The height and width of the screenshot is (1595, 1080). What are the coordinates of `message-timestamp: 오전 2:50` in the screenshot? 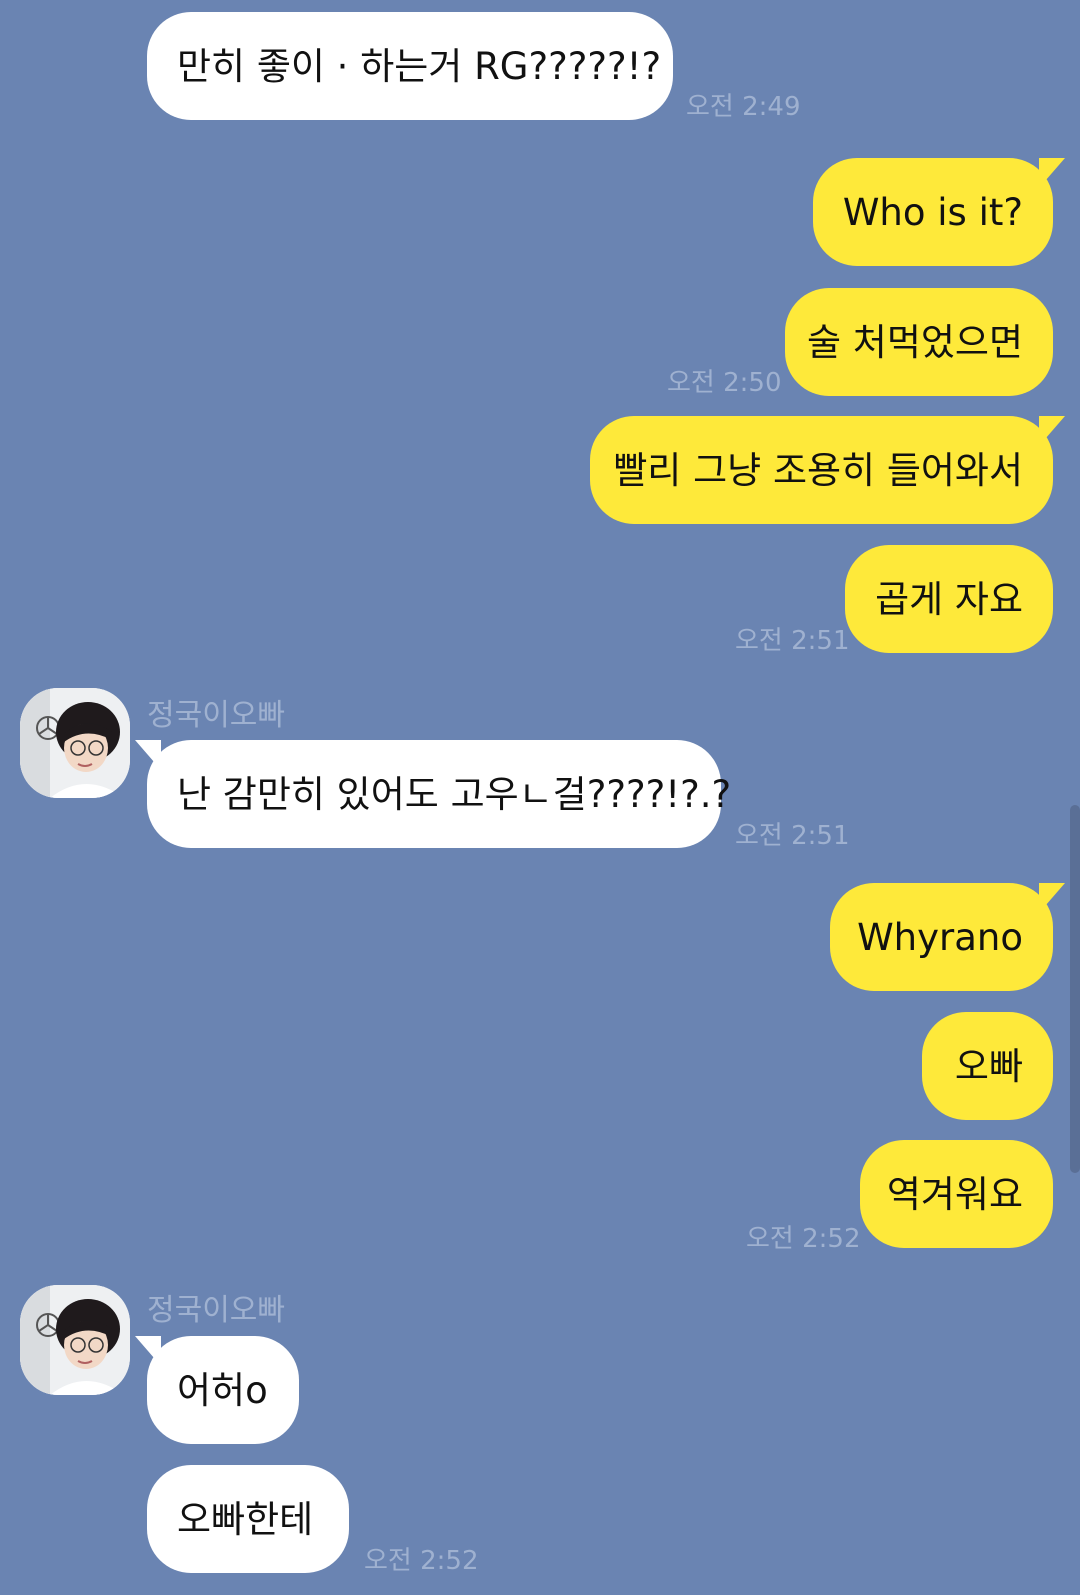 It's located at (724, 383).